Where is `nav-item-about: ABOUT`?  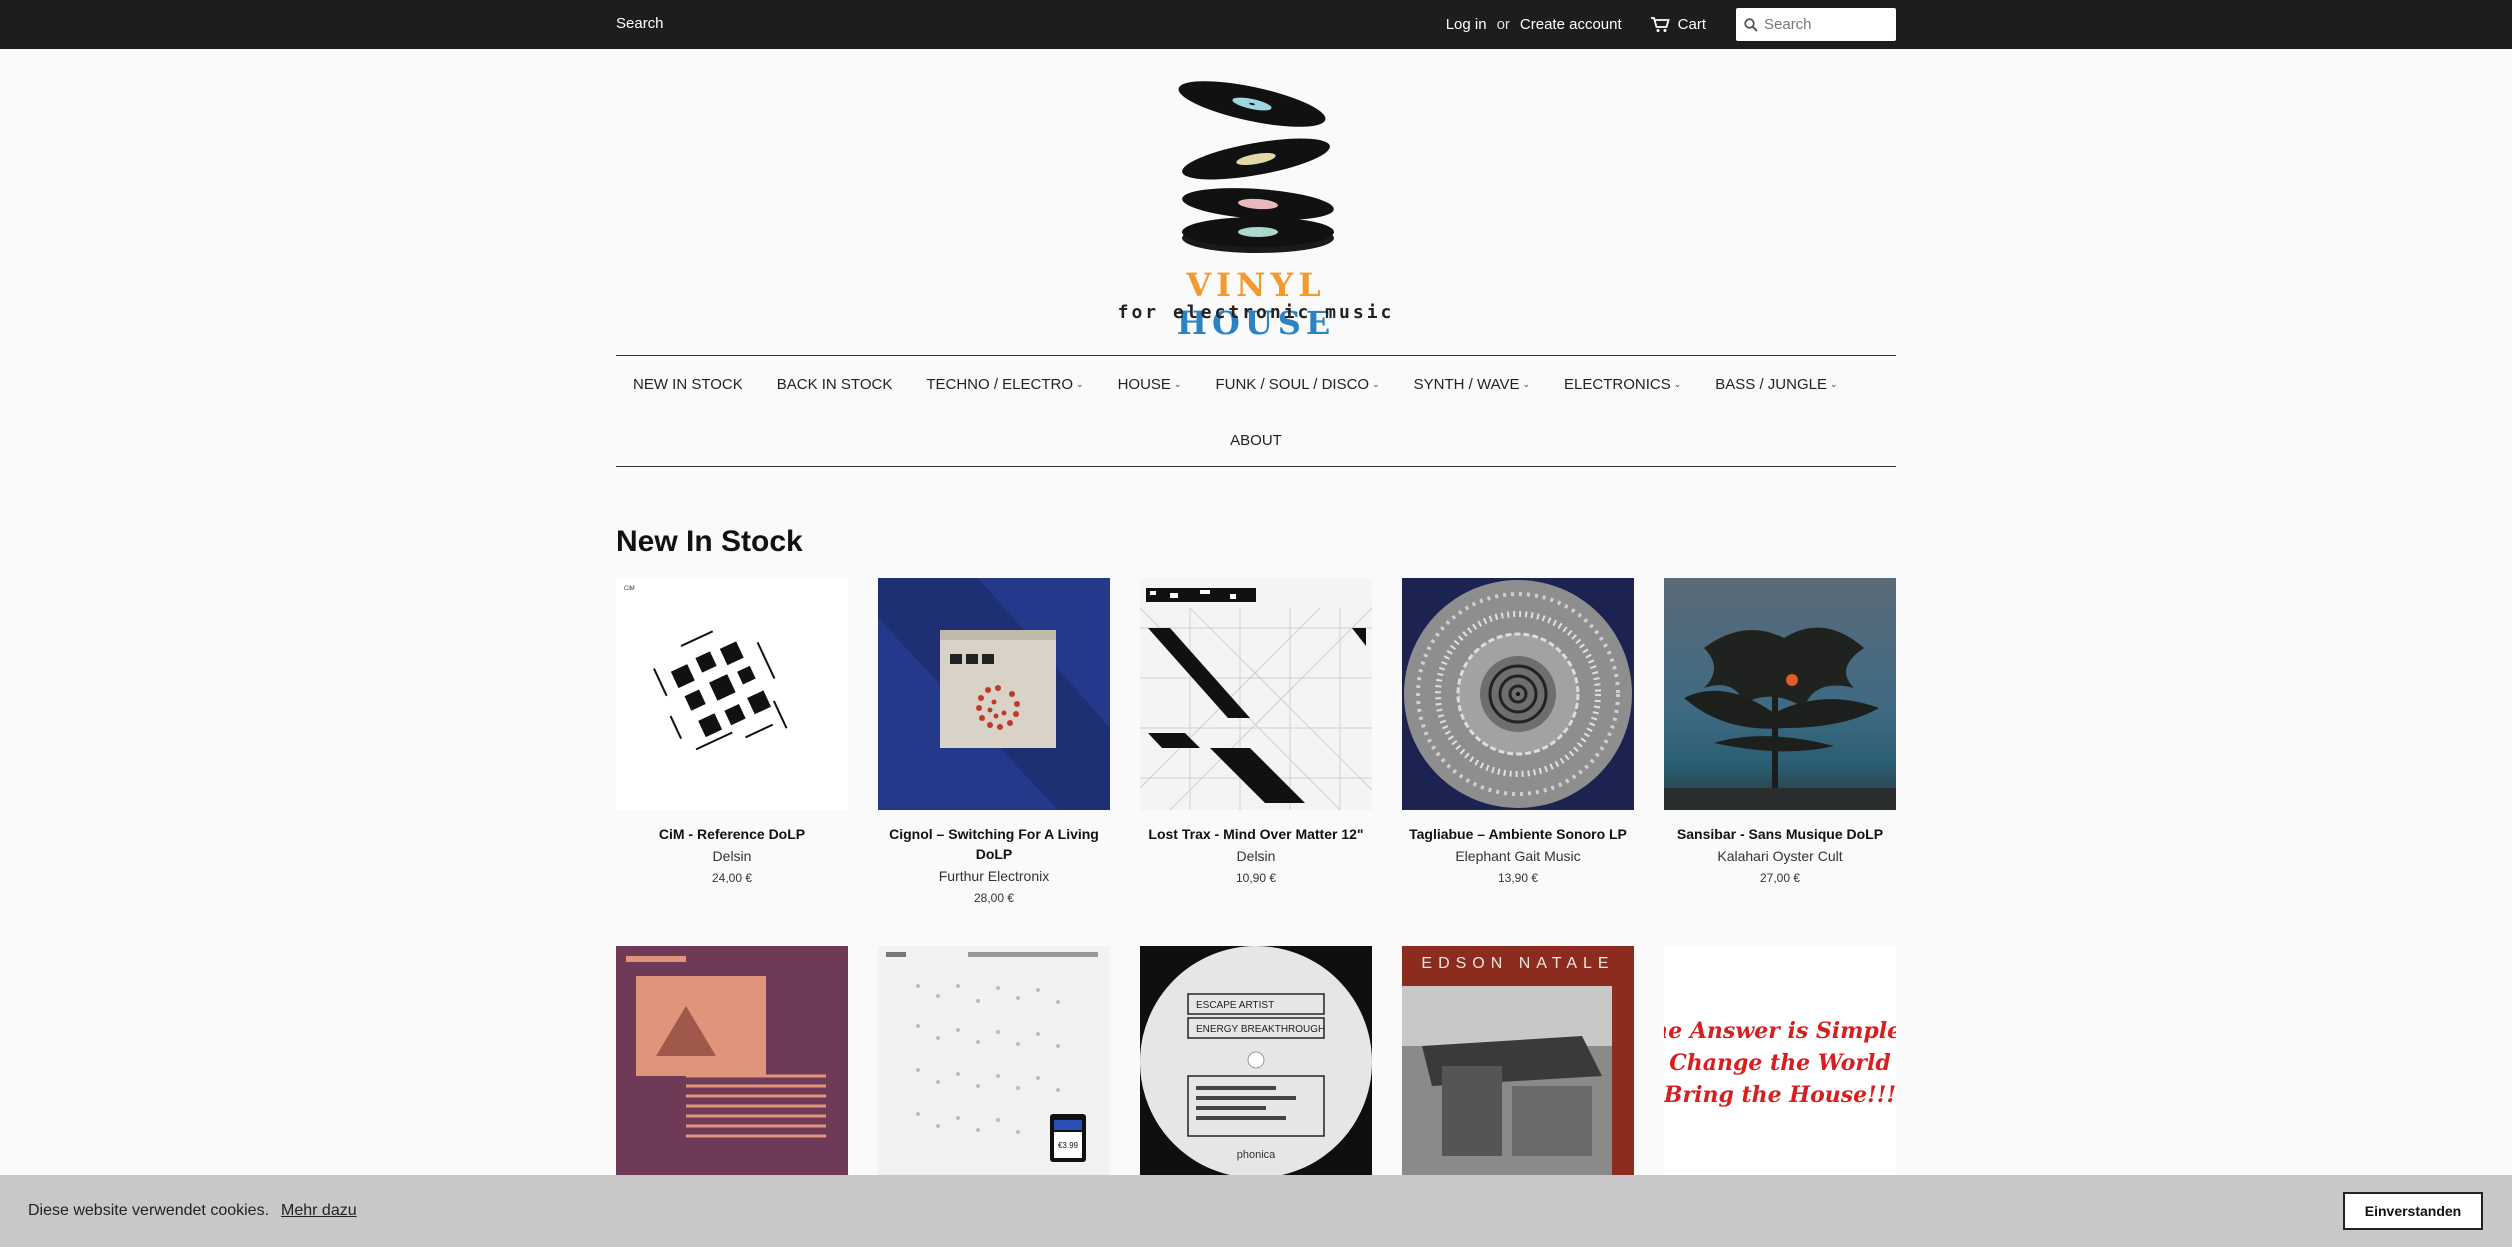 nav-item-about: ABOUT is located at coordinates (1256, 440).